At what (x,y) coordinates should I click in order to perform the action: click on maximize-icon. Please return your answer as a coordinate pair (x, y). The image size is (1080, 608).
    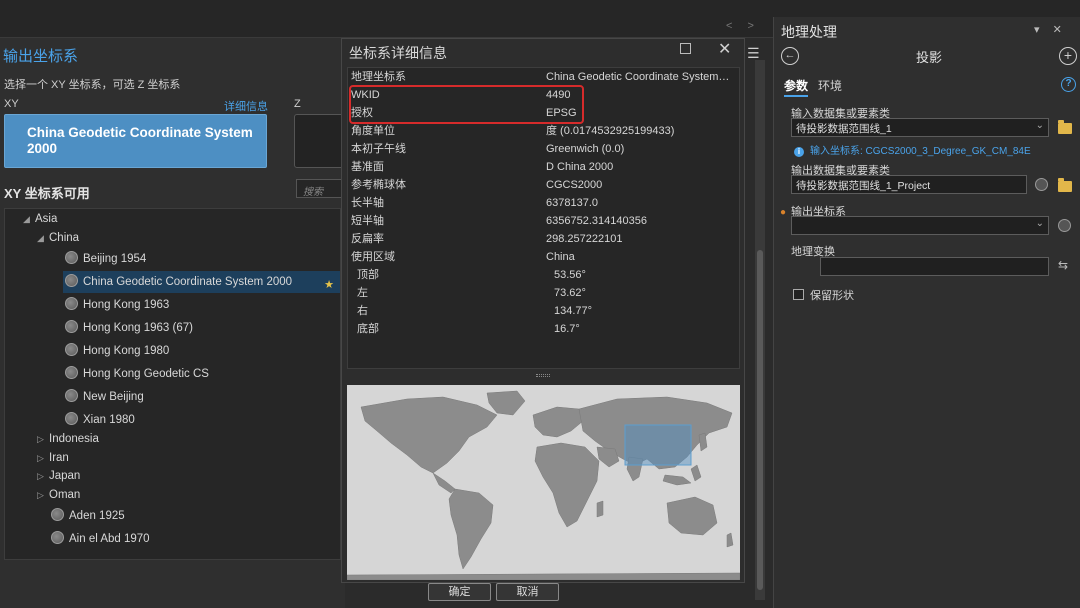
    Looking at the image, I should click on (685, 48).